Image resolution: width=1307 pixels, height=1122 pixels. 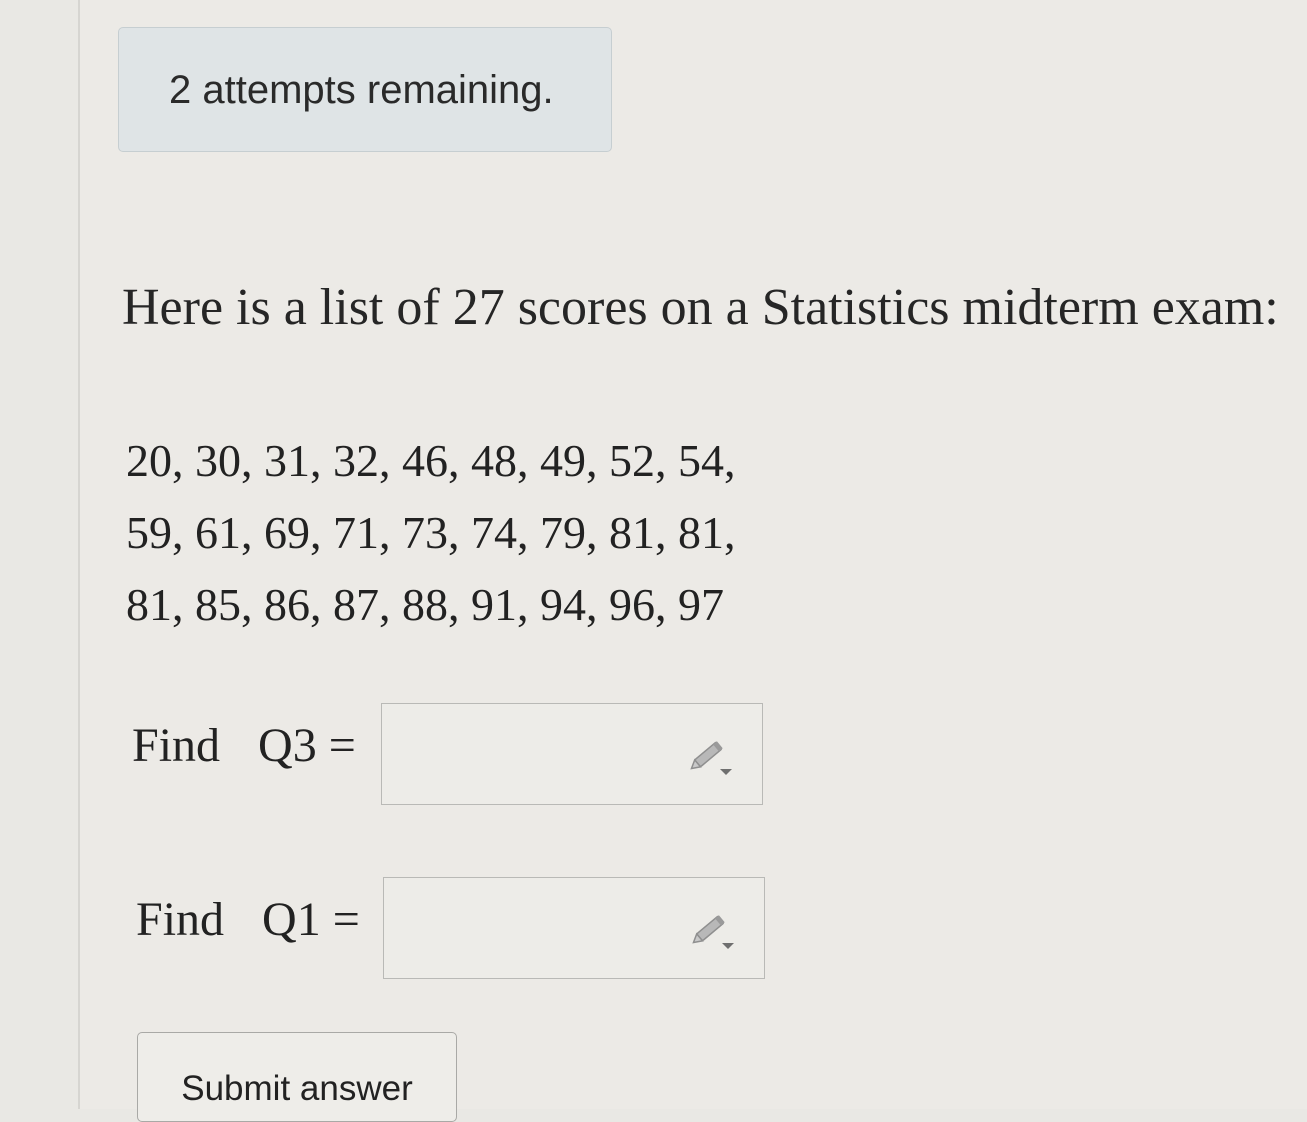 I want to click on q1-symbol: Q1 =, so click(x=311, y=919).